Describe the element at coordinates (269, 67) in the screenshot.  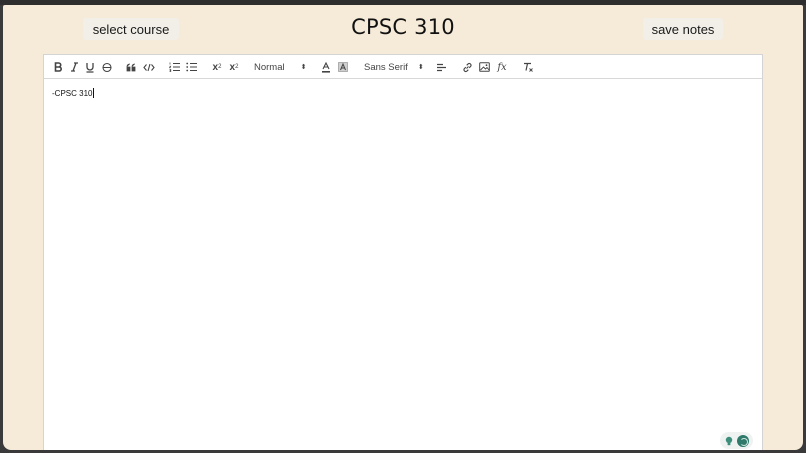
I see `header-picker-label: Normal` at that location.